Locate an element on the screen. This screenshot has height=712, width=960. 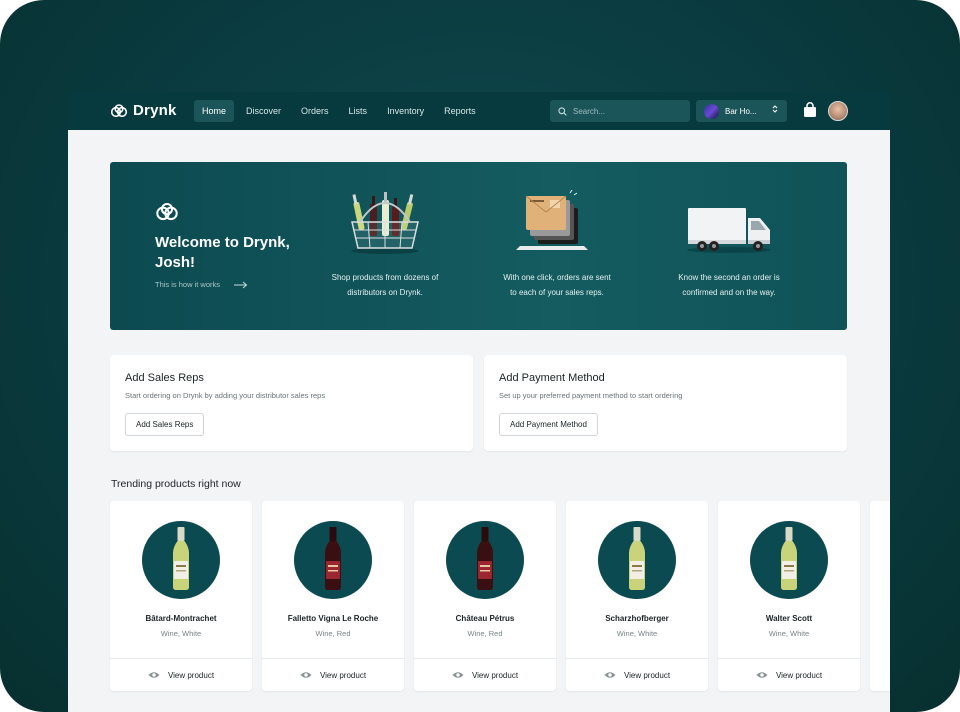
product-card: Scharzhofberger Wine, White View product is located at coordinates (637, 596).